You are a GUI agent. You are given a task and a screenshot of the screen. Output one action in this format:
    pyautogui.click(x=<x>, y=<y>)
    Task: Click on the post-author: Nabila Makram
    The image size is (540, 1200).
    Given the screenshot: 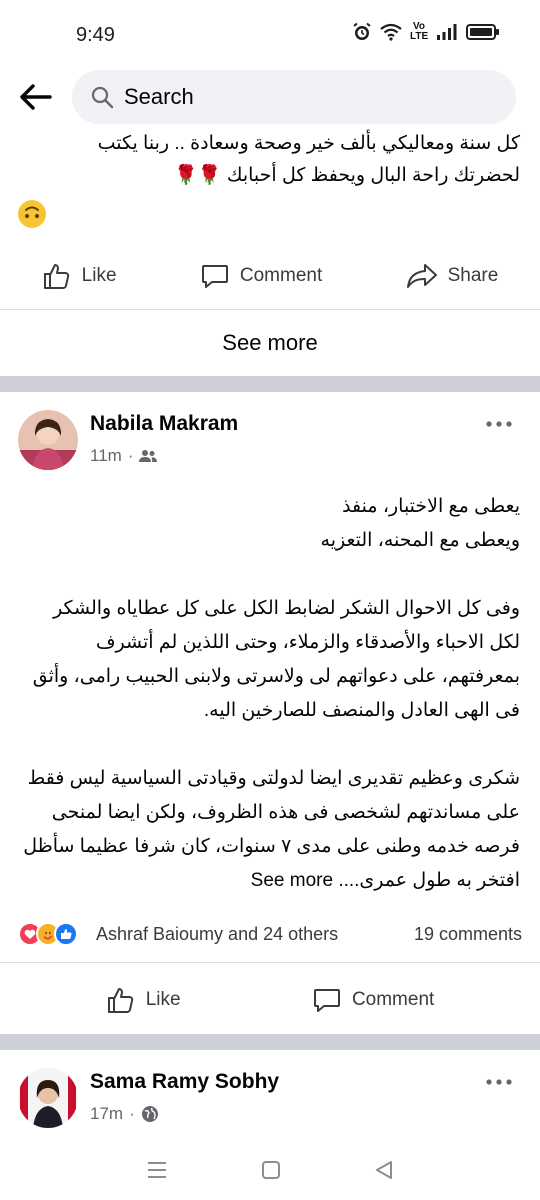 What is the action you would take?
    pyautogui.click(x=164, y=424)
    